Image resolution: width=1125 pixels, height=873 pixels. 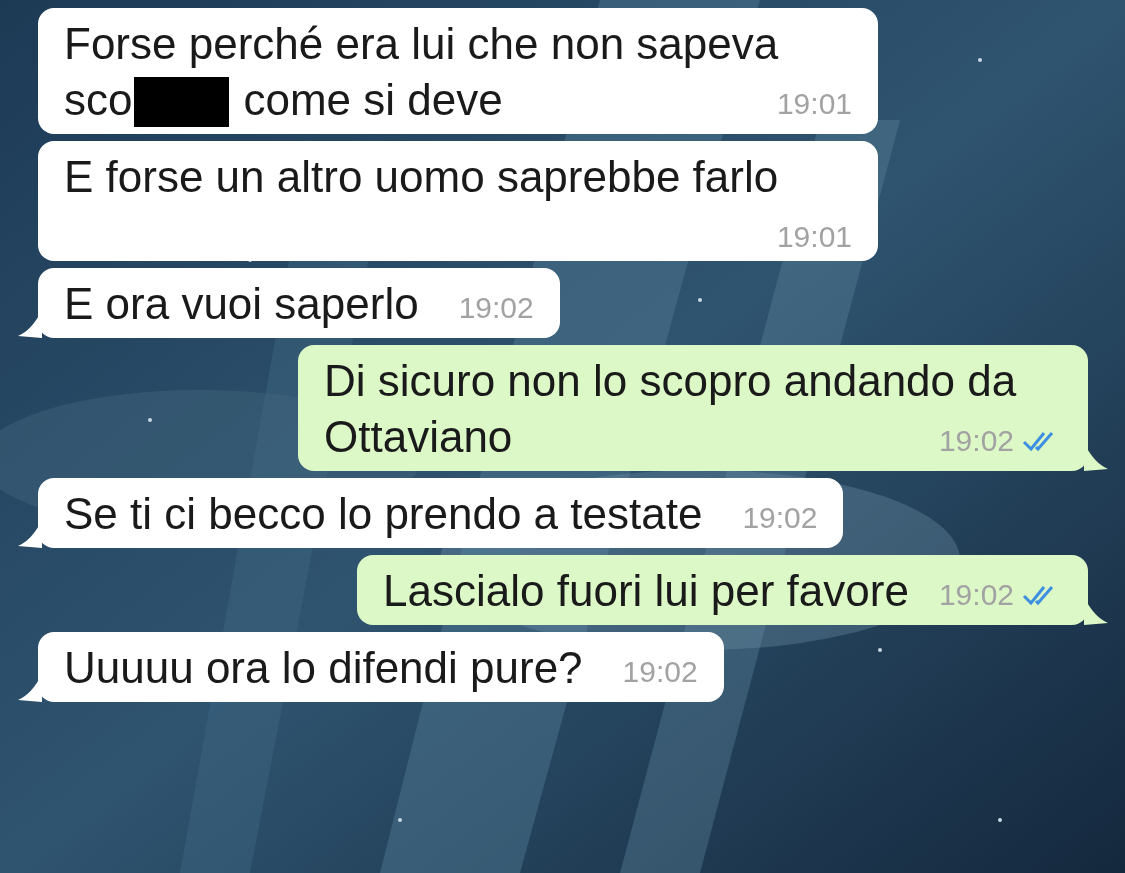 I want to click on message-text: Lascialo fuori lui per favore 19:02, so click(x=722, y=591).